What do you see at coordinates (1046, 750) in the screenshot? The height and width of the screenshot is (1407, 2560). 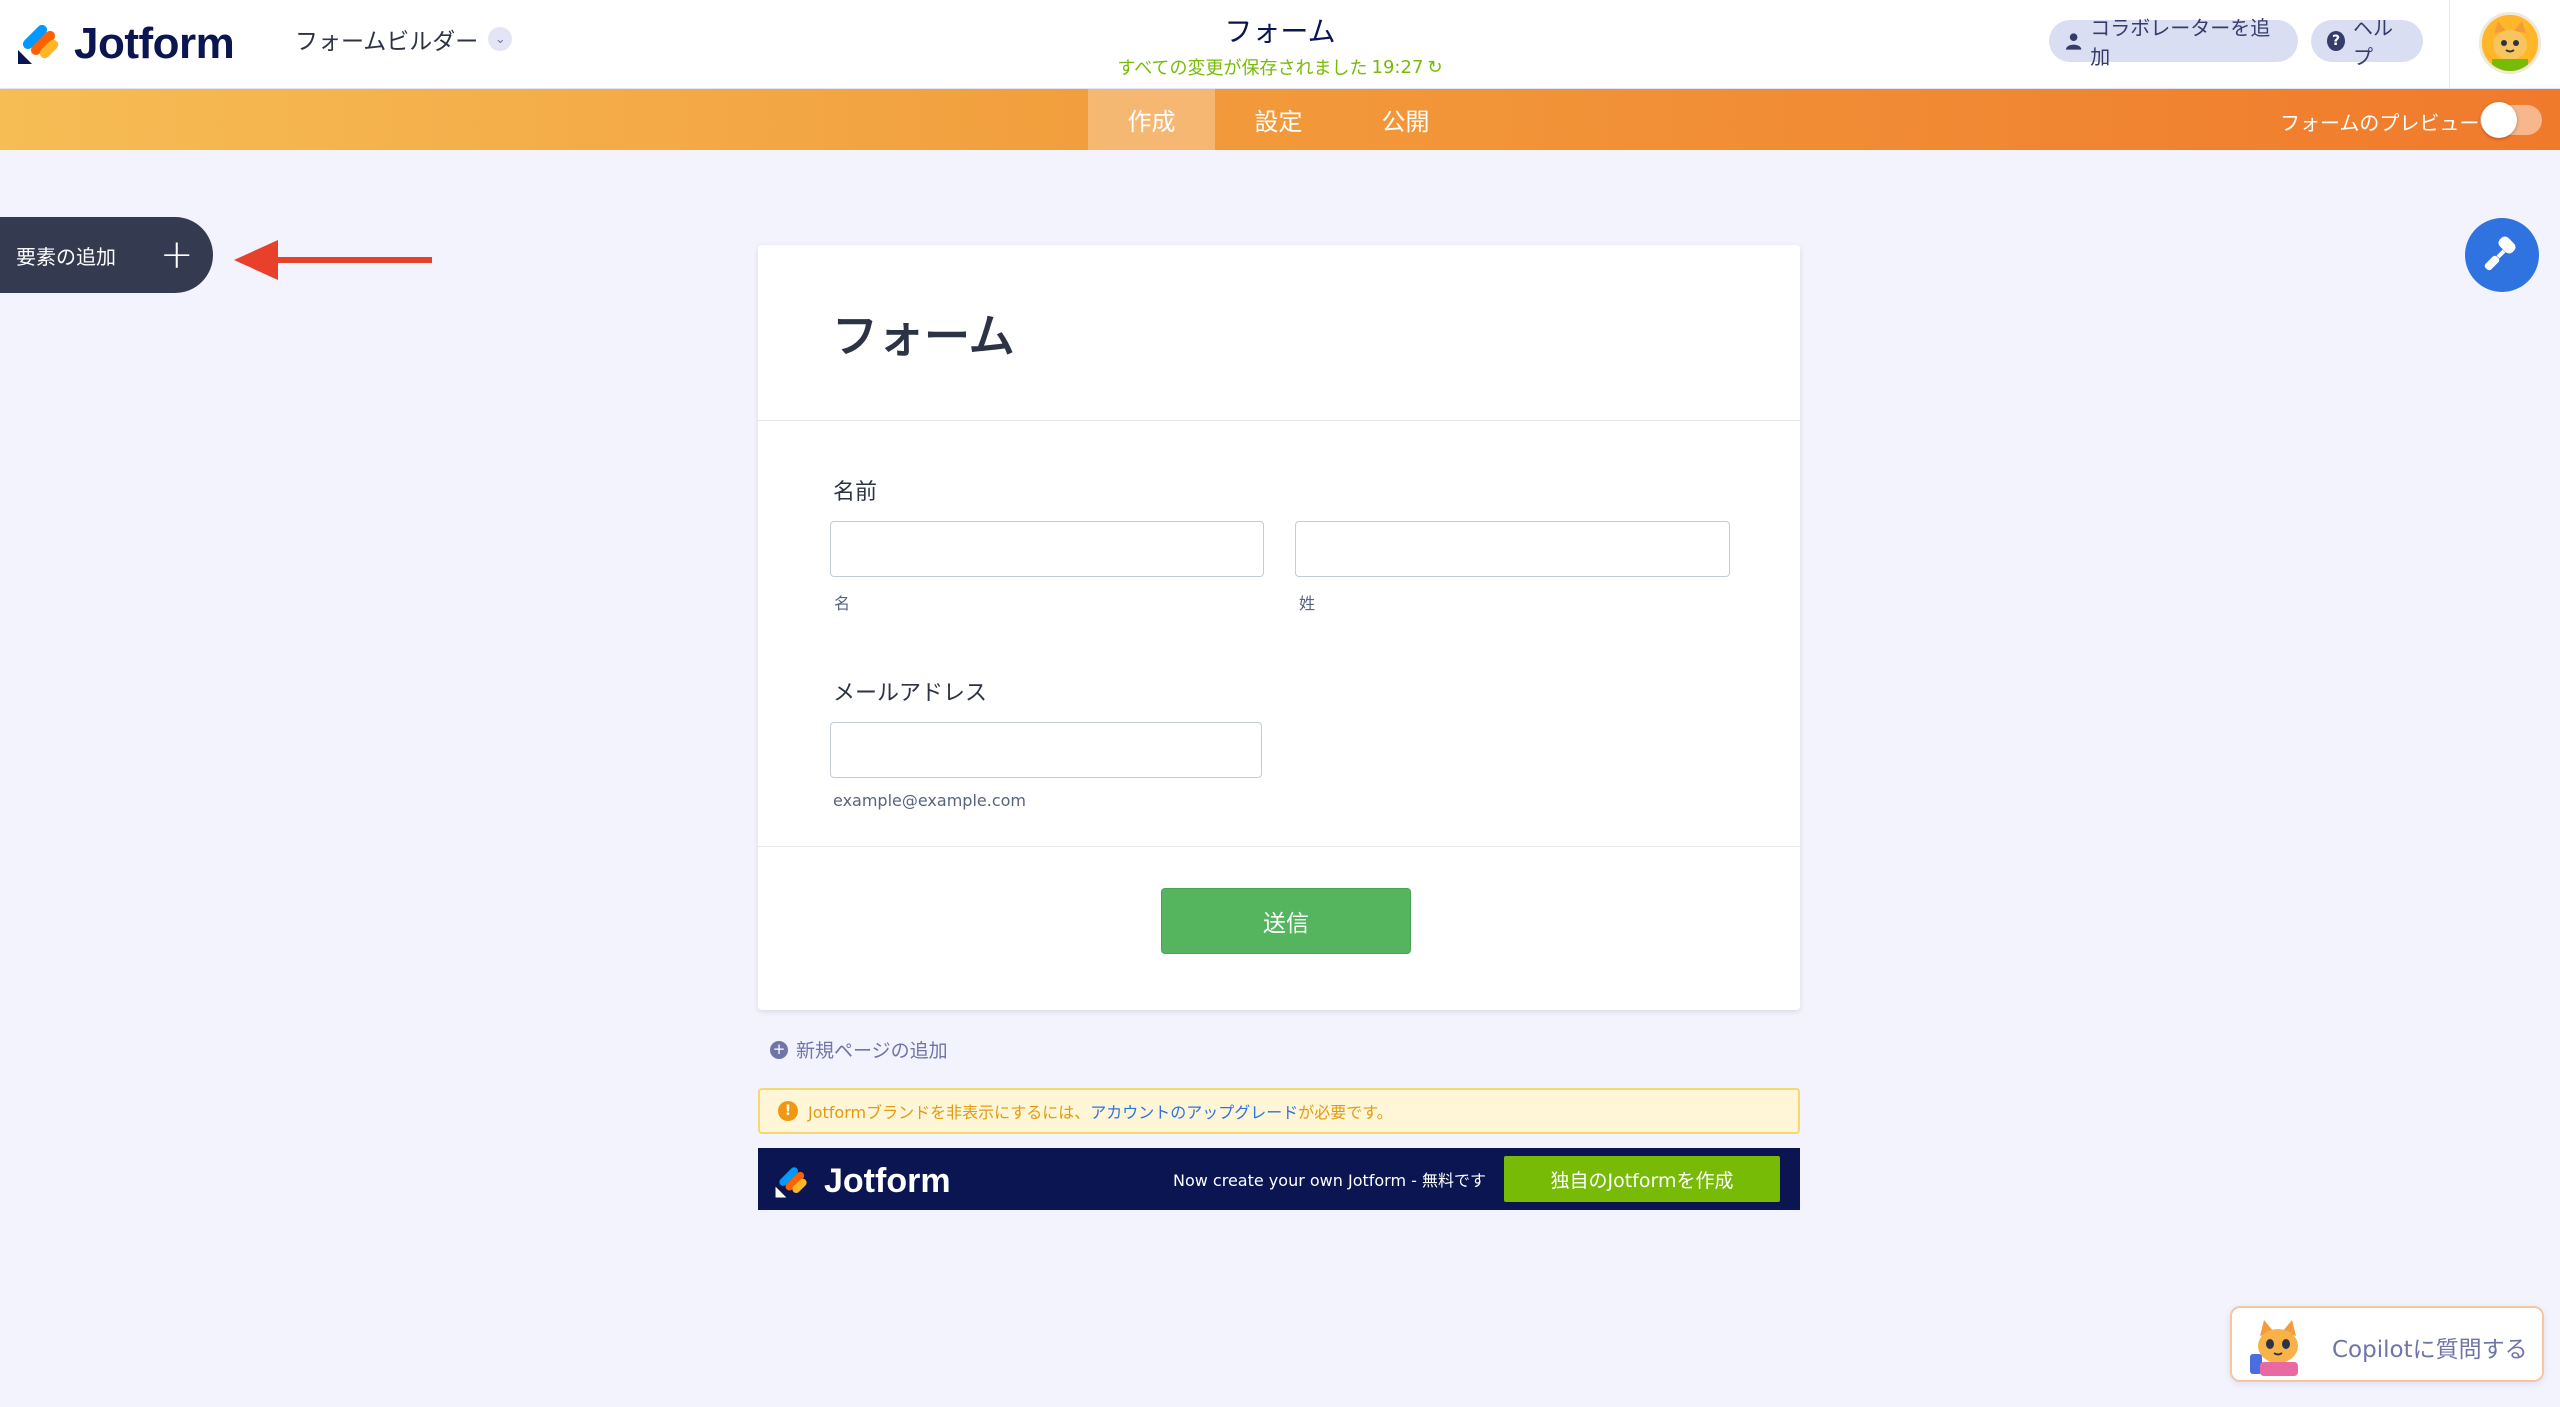 I see `email-input` at bounding box center [1046, 750].